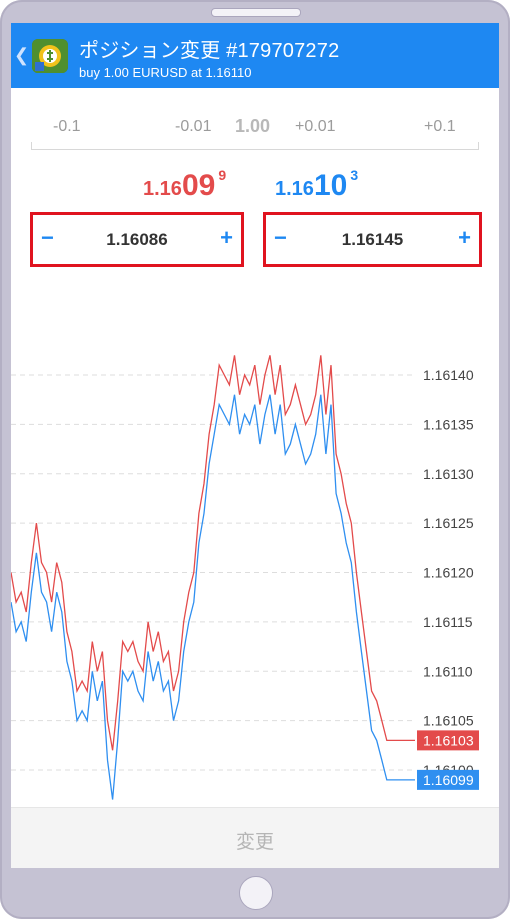 The height and width of the screenshot is (919, 510). Describe the element at coordinates (440, 127) in the screenshot. I see `volume-plus-large-button: +0.1` at that location.